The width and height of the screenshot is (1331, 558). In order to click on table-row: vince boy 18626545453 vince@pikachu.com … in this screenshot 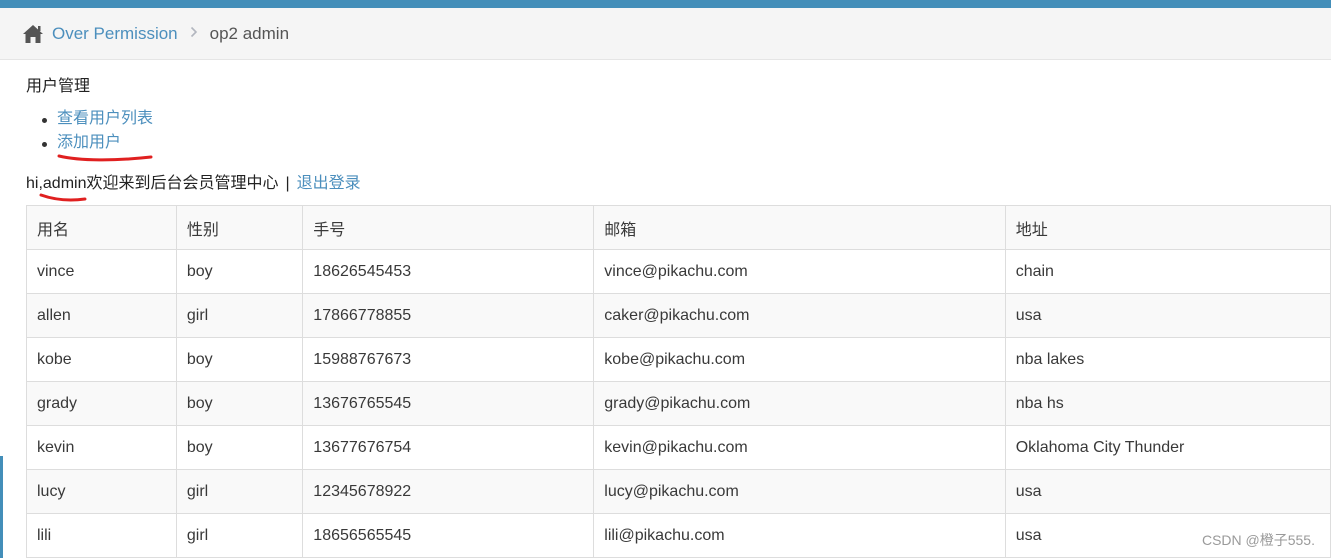, I will do `click(678, 271)`.